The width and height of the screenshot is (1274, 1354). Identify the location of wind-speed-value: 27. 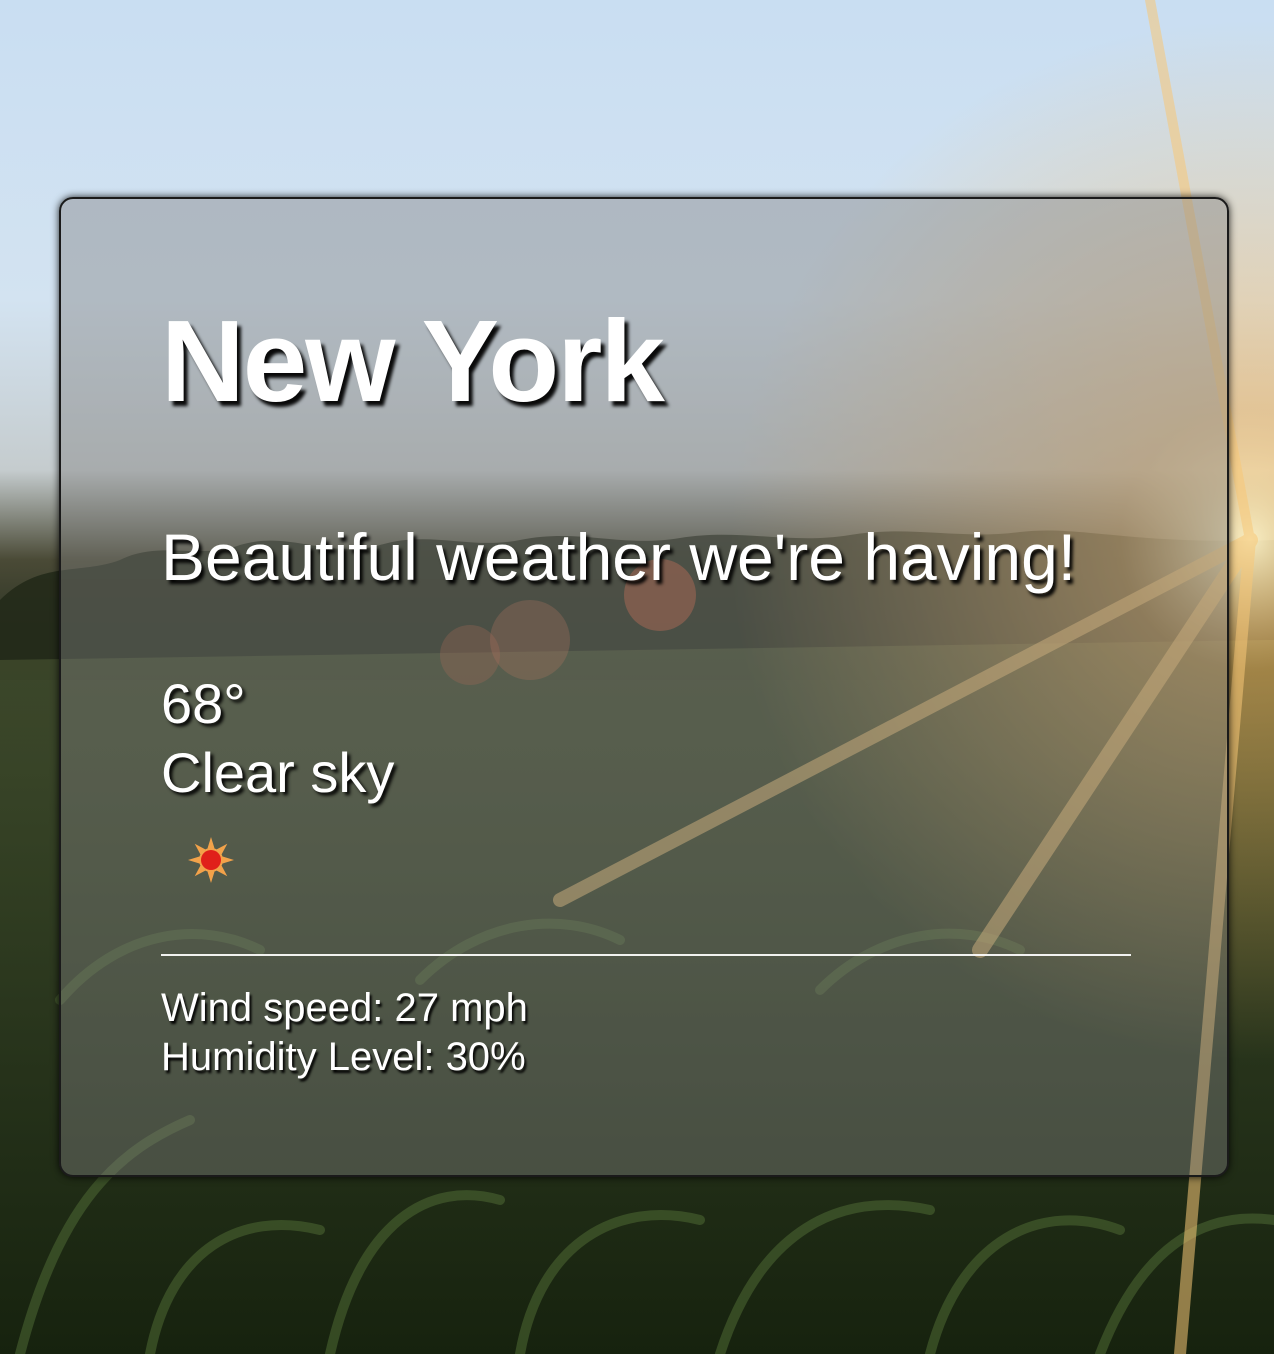
(416, 1008).